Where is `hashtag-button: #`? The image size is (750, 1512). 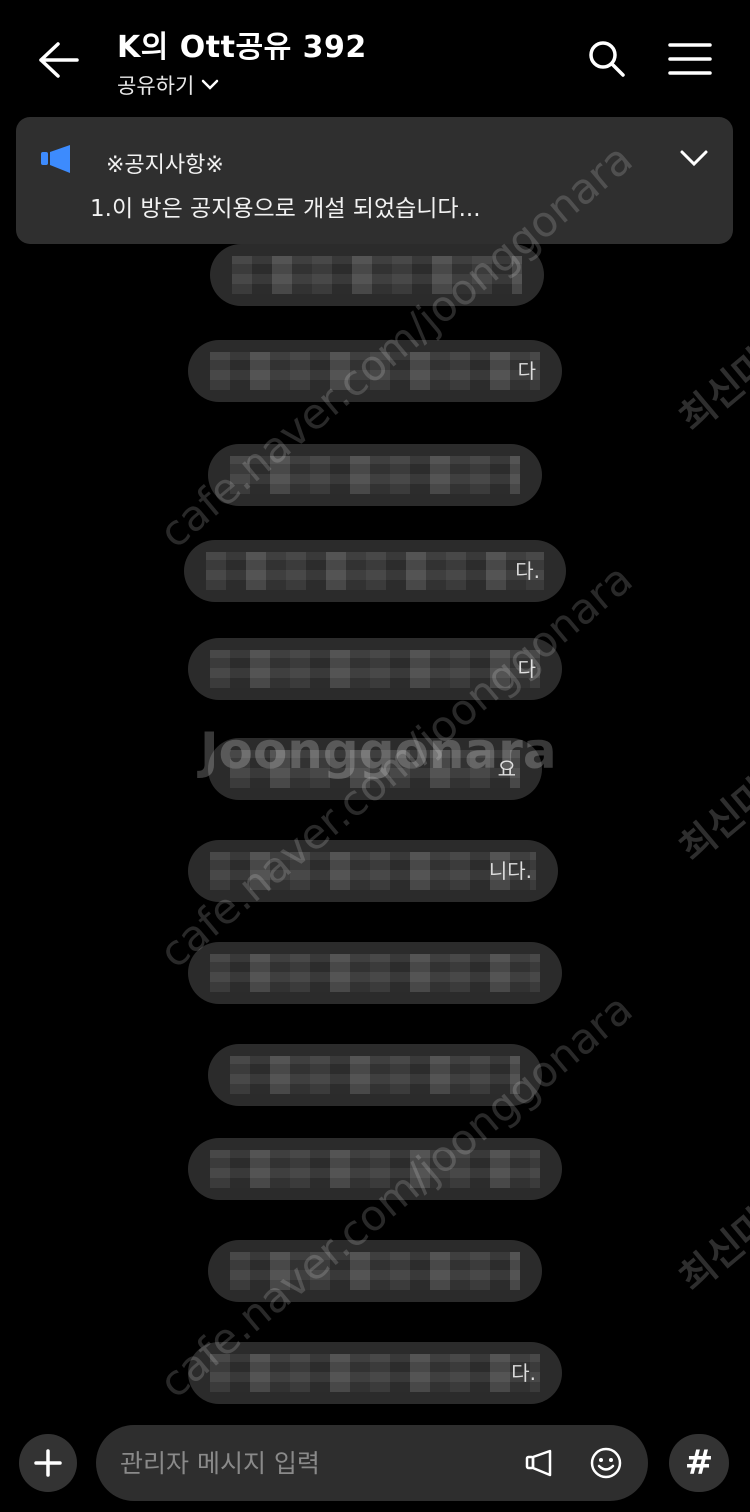
hashtag-button: # is located at coordinates (699, 1463).